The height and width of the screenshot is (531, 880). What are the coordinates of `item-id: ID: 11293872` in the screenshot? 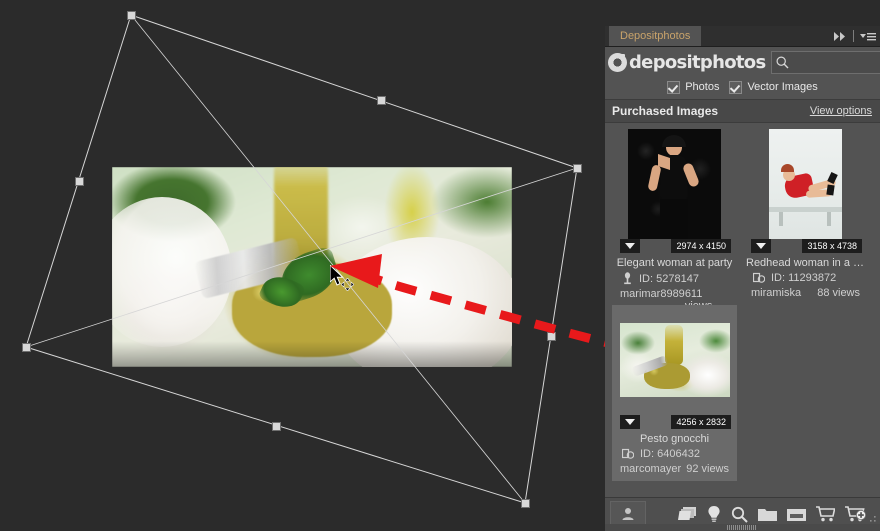 It's located at (804, 278).